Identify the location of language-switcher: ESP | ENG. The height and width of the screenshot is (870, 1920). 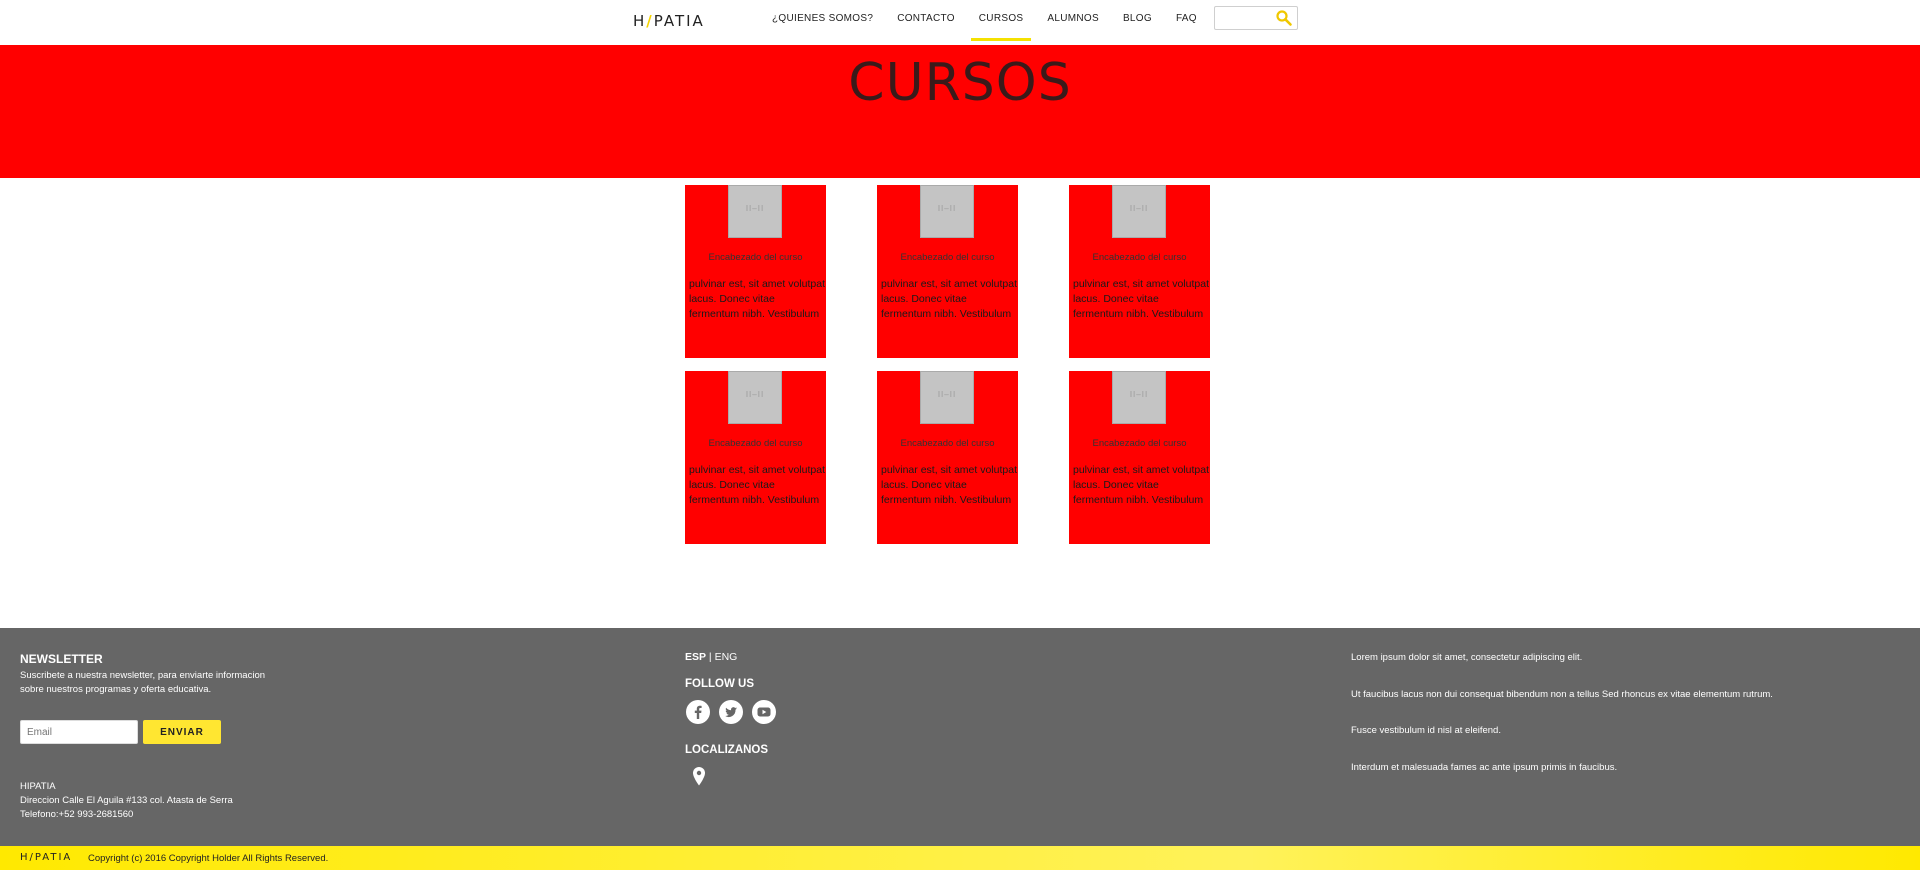
(711, 657).